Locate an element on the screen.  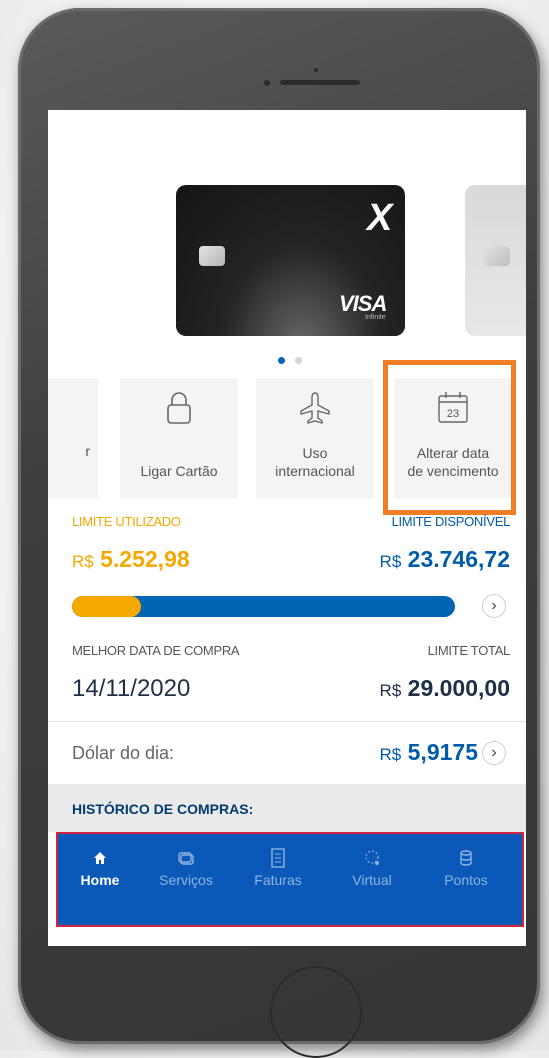
lock-icon is located at coordinates (179, 409).